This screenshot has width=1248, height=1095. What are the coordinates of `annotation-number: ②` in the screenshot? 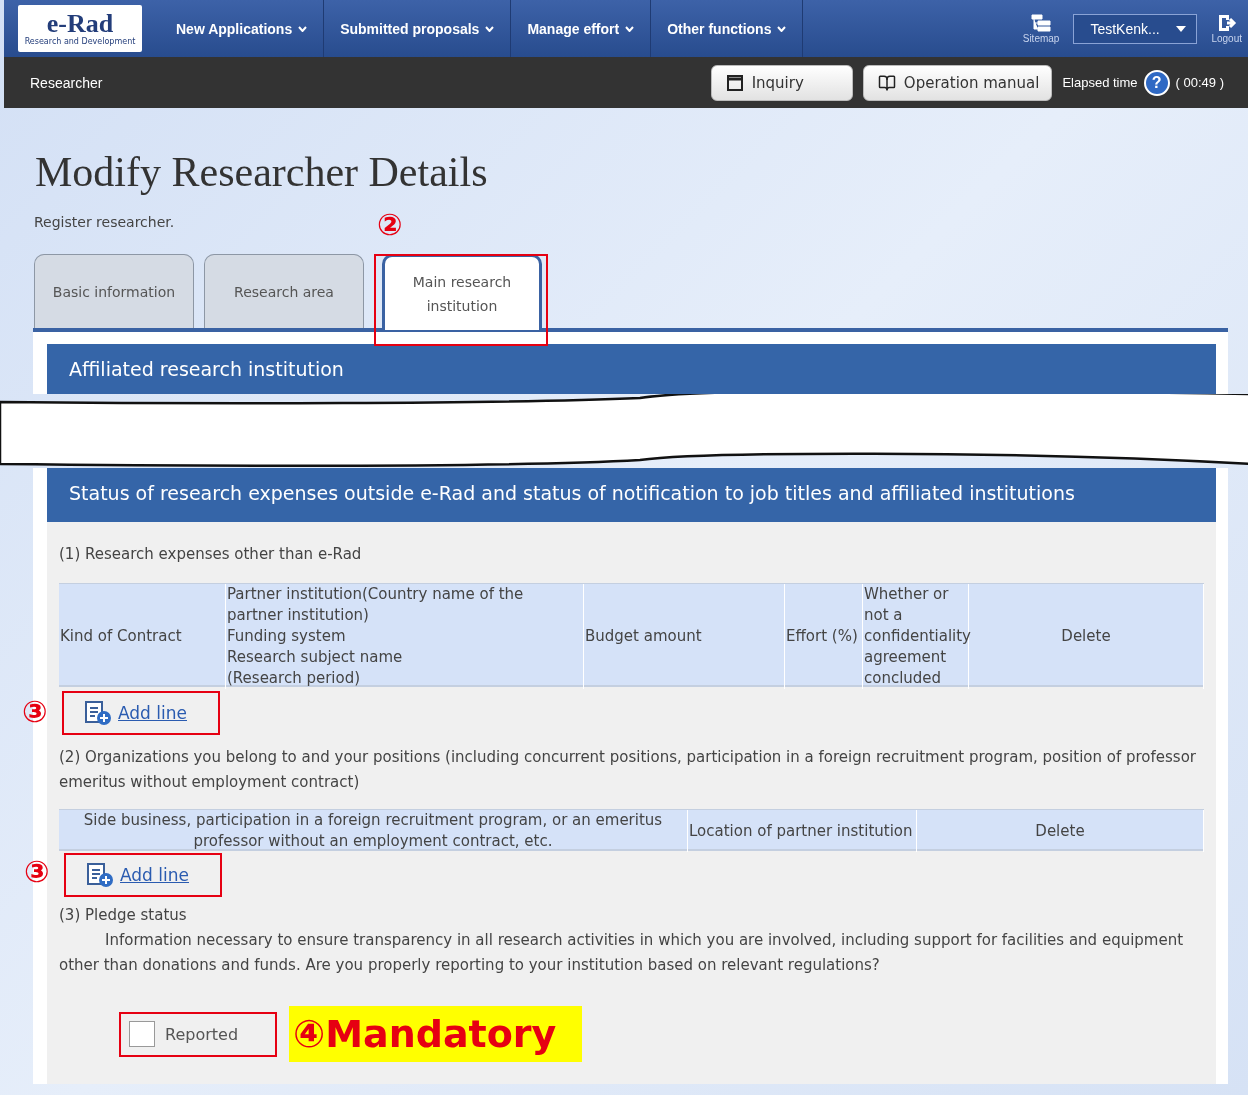 It's located at (390, 225).